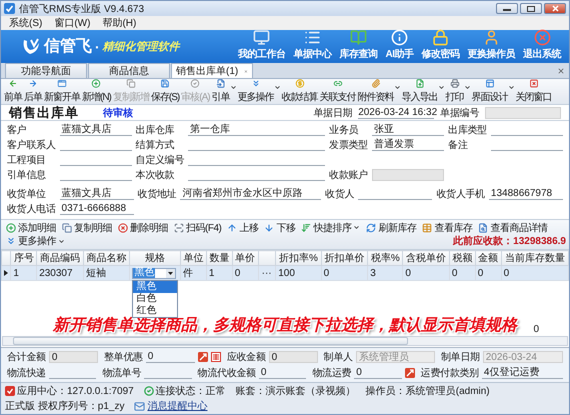 The width and height of the screenshot is (570, 415). Describe the element at coordinates (408, 145) in the screenshot. I see `input-field: 普通发票` at that location.